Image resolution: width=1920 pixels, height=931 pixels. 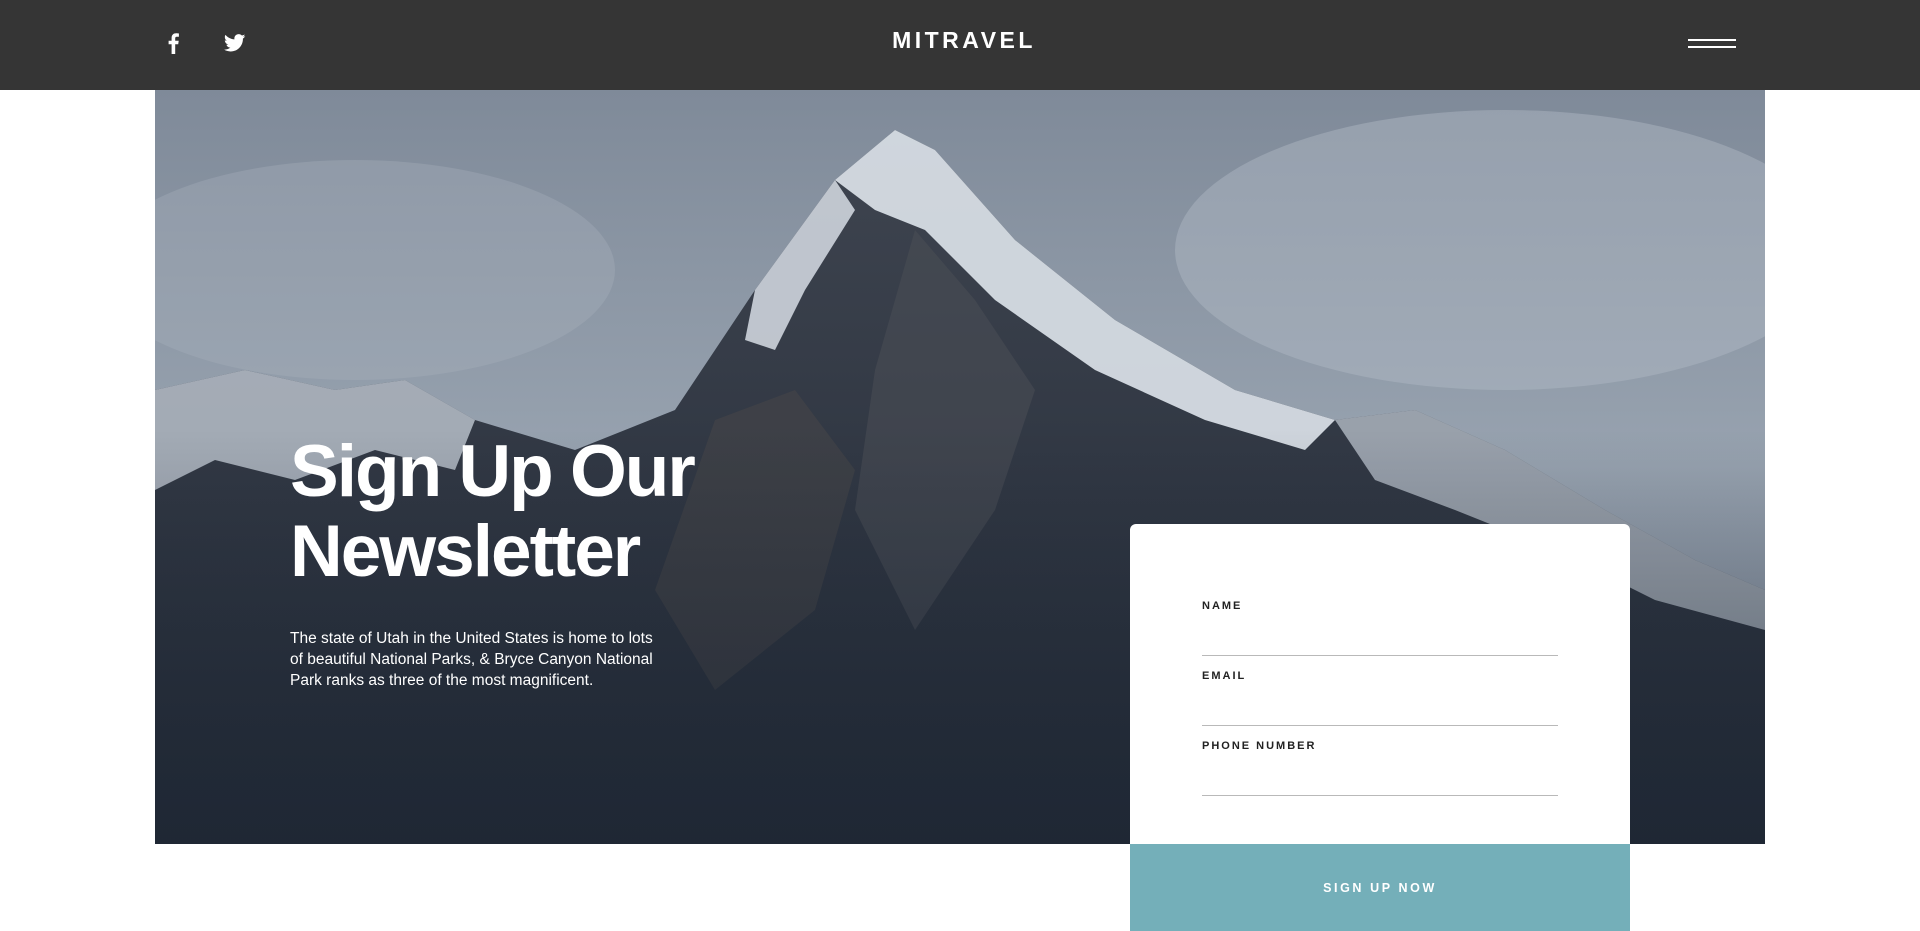 I want to click on email-field: EMAIL, so click(x=1380, y=698).